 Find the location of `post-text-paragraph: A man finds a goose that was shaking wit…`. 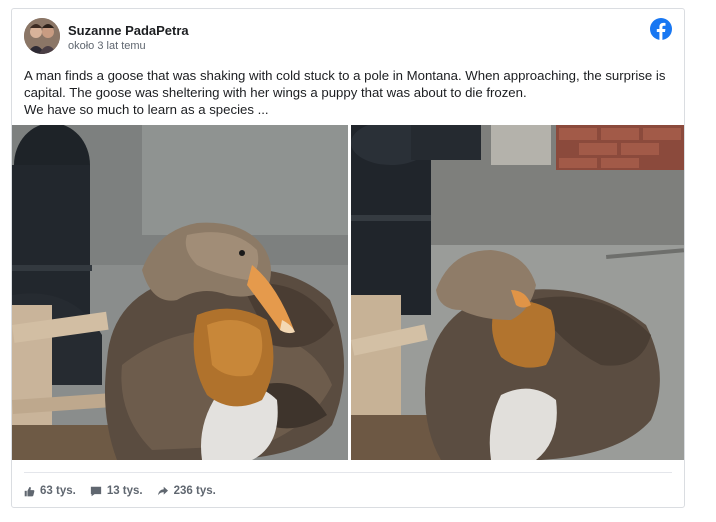

post-text-paragraph: A man finds a goose that was shaking wit… is located at coordinates (345, 84).